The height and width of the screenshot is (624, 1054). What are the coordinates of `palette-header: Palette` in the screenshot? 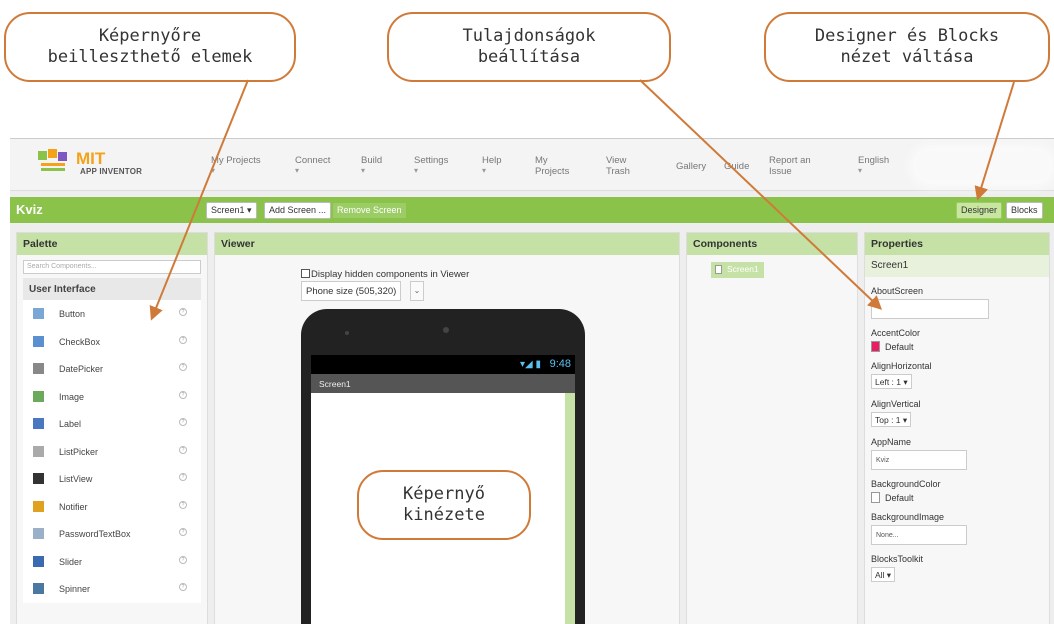 It's located at (112, 244).